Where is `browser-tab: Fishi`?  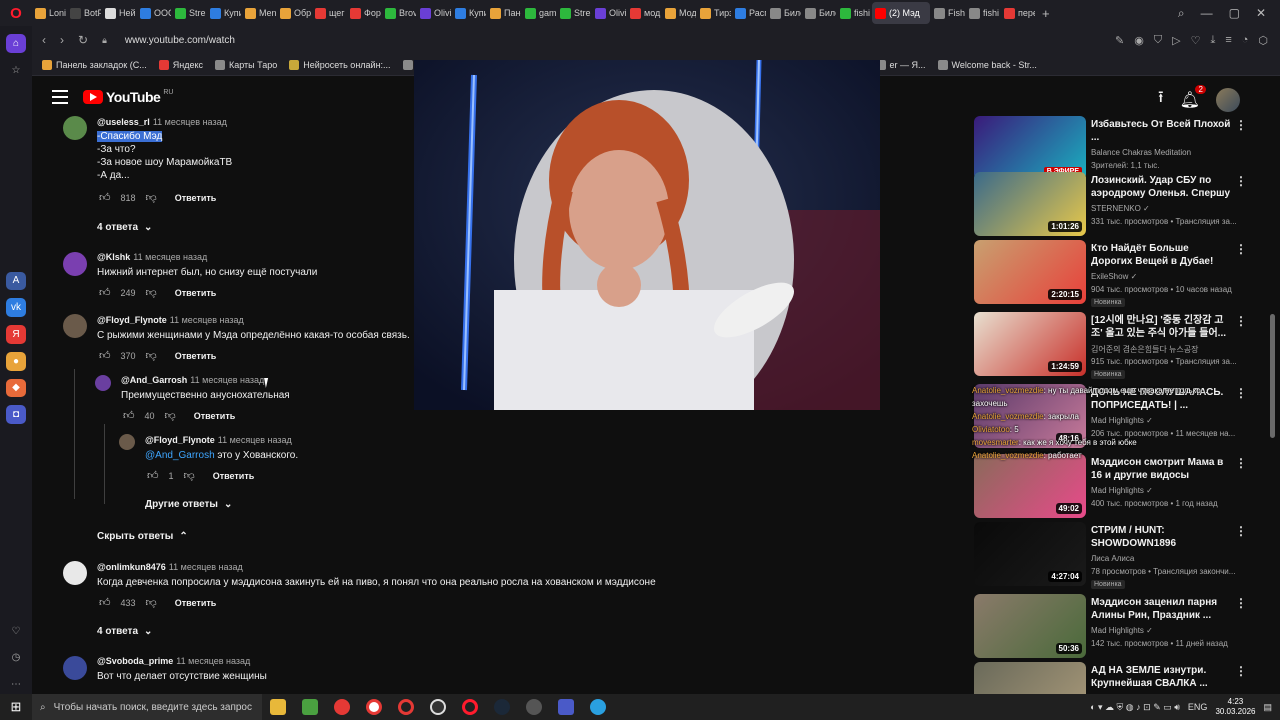 browser-tab: Fishi is located at coordinates (948, 13).